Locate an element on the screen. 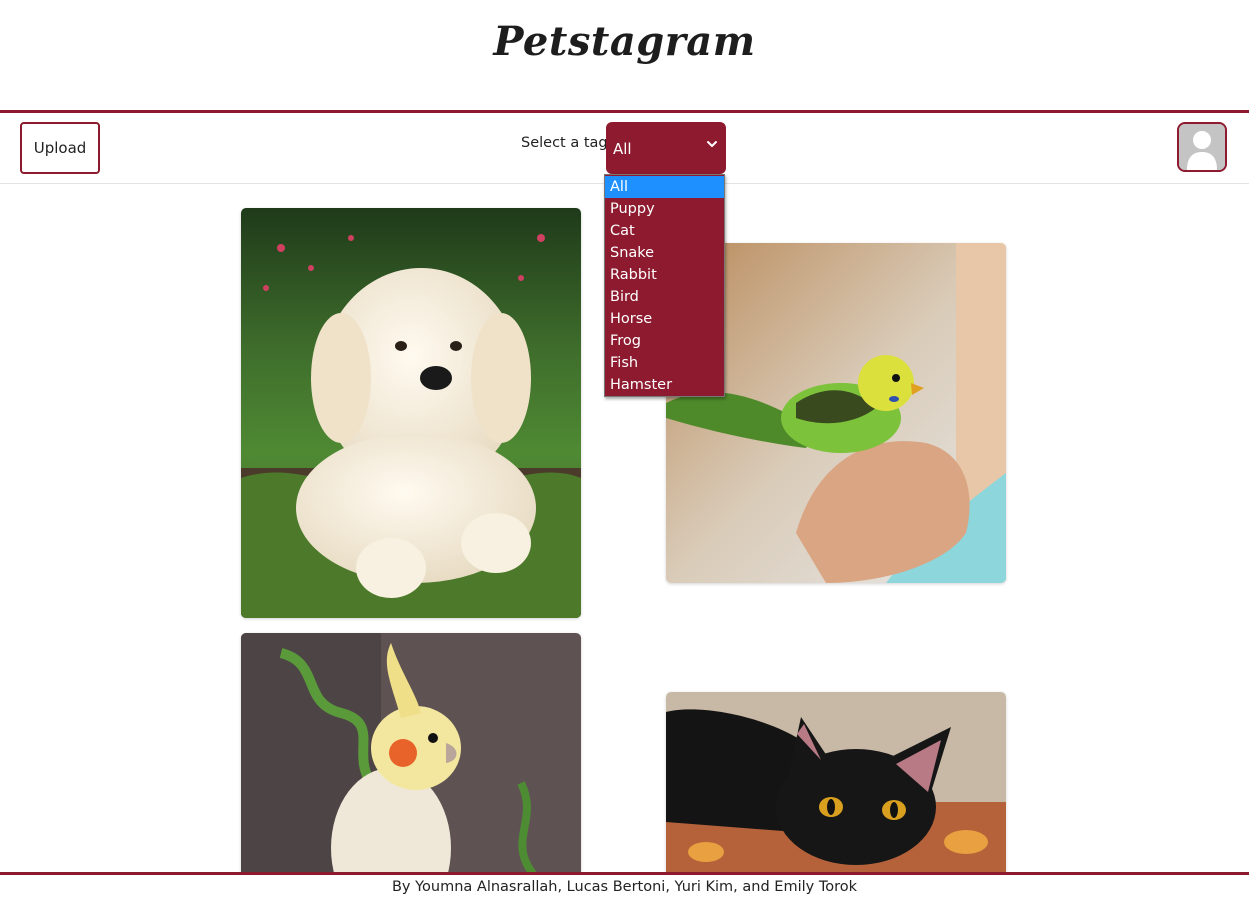  tag-option-horse: Horse is located at coordinates (664, 319).